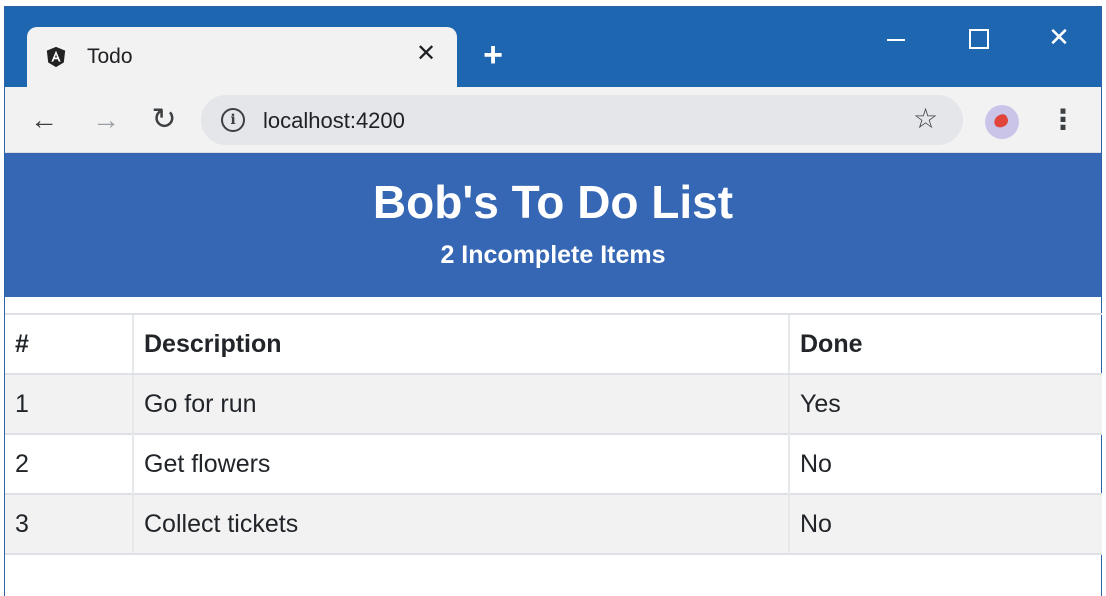 The height and width of the screenshot is (596, 1106). What do you see at coordinates (44, 120) in the screenshot?
I see `back-arrow-icon: ←` at bounding box center [44, 120].